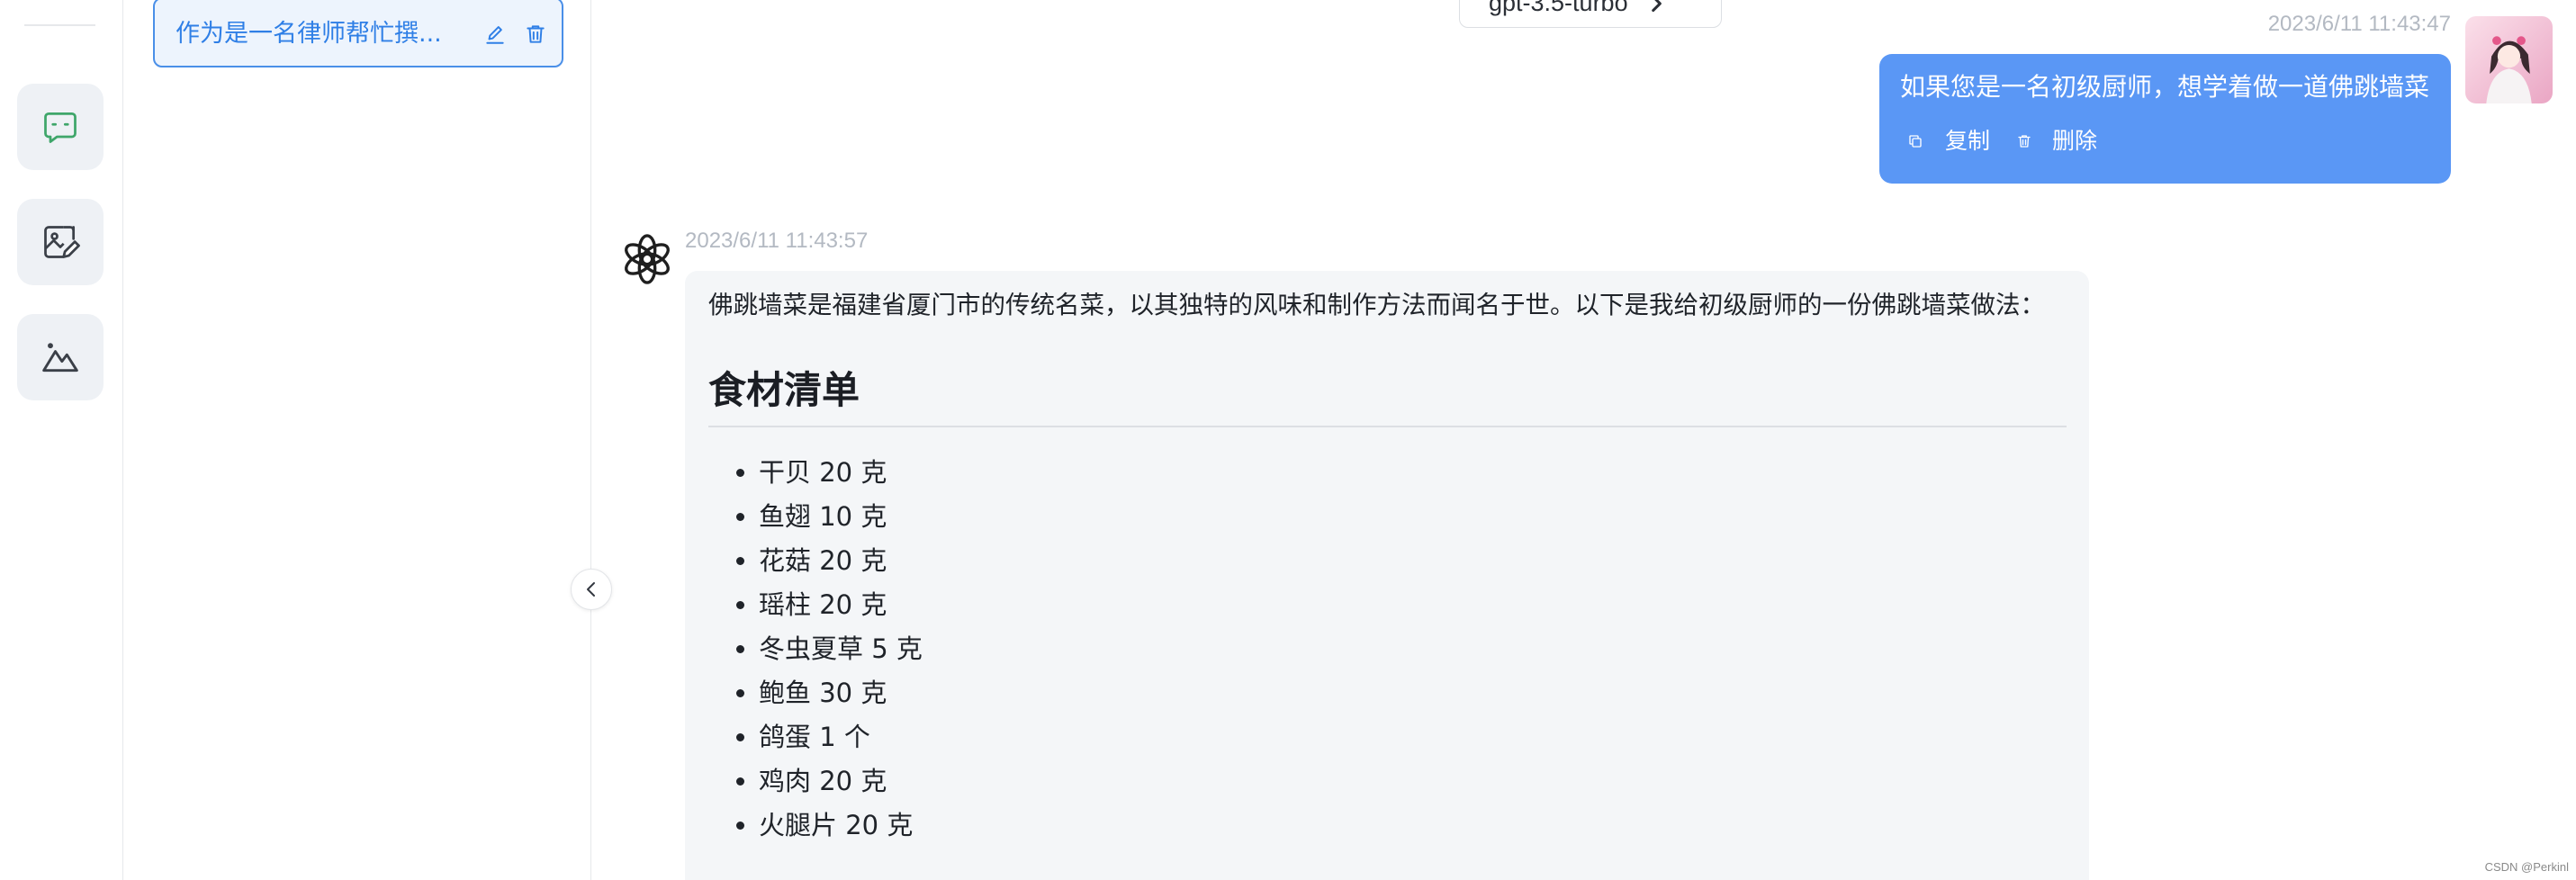 This screenshot has width=2576, height=880. I want to click on image-edit-icon, so click(60, 242).